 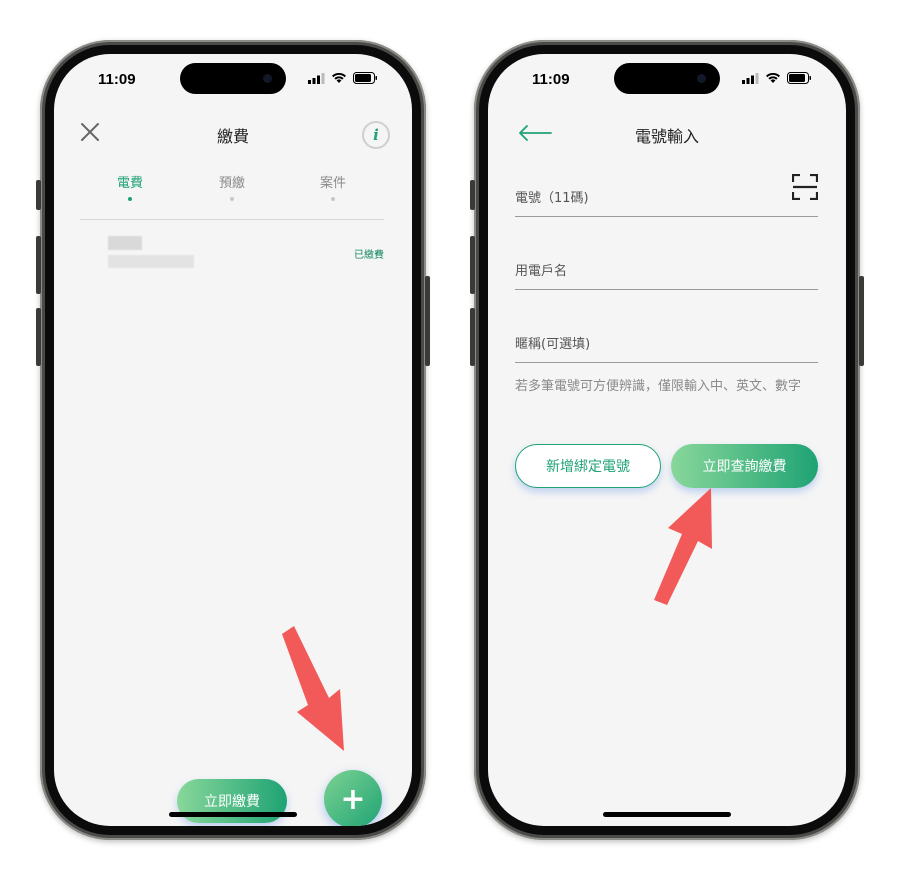 I want to click on plus-icon: +, so click(x=353, y=799).